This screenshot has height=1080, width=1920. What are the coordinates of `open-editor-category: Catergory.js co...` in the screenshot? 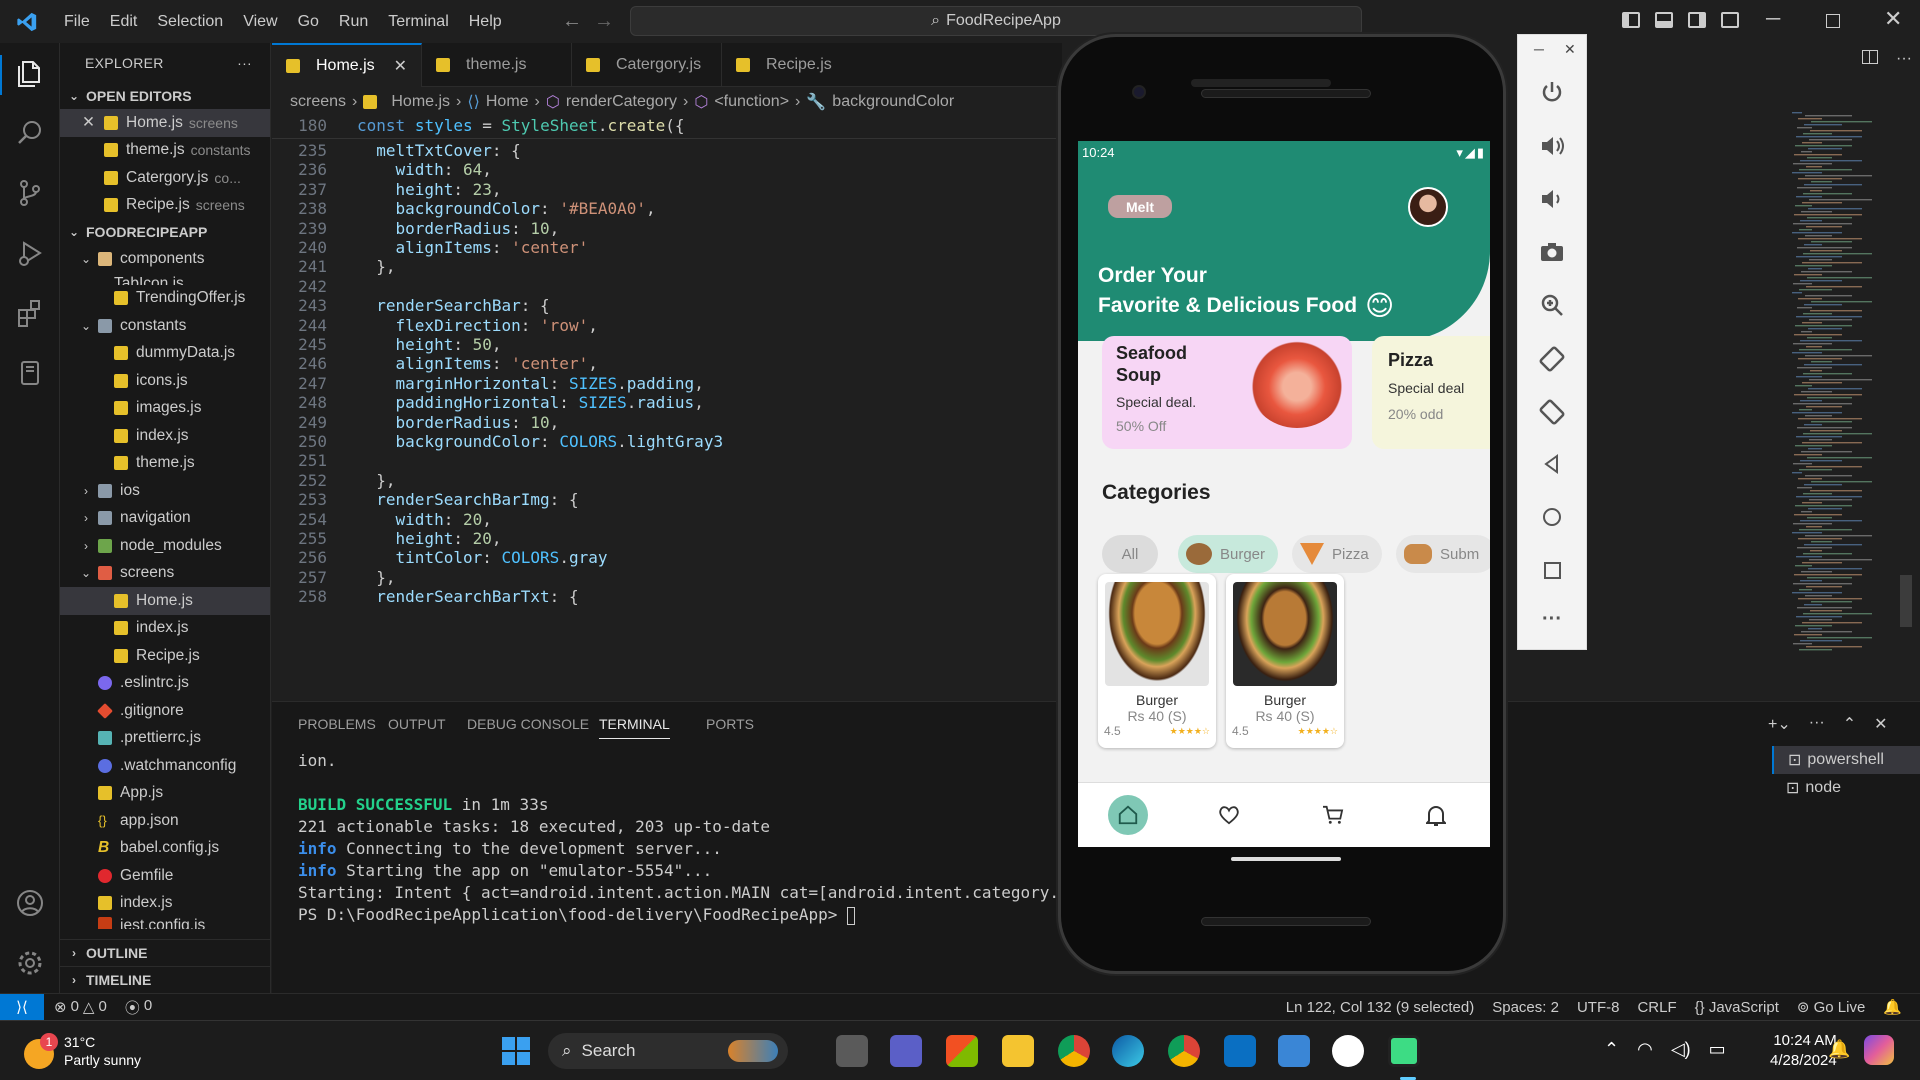 It's located at (165, 178).